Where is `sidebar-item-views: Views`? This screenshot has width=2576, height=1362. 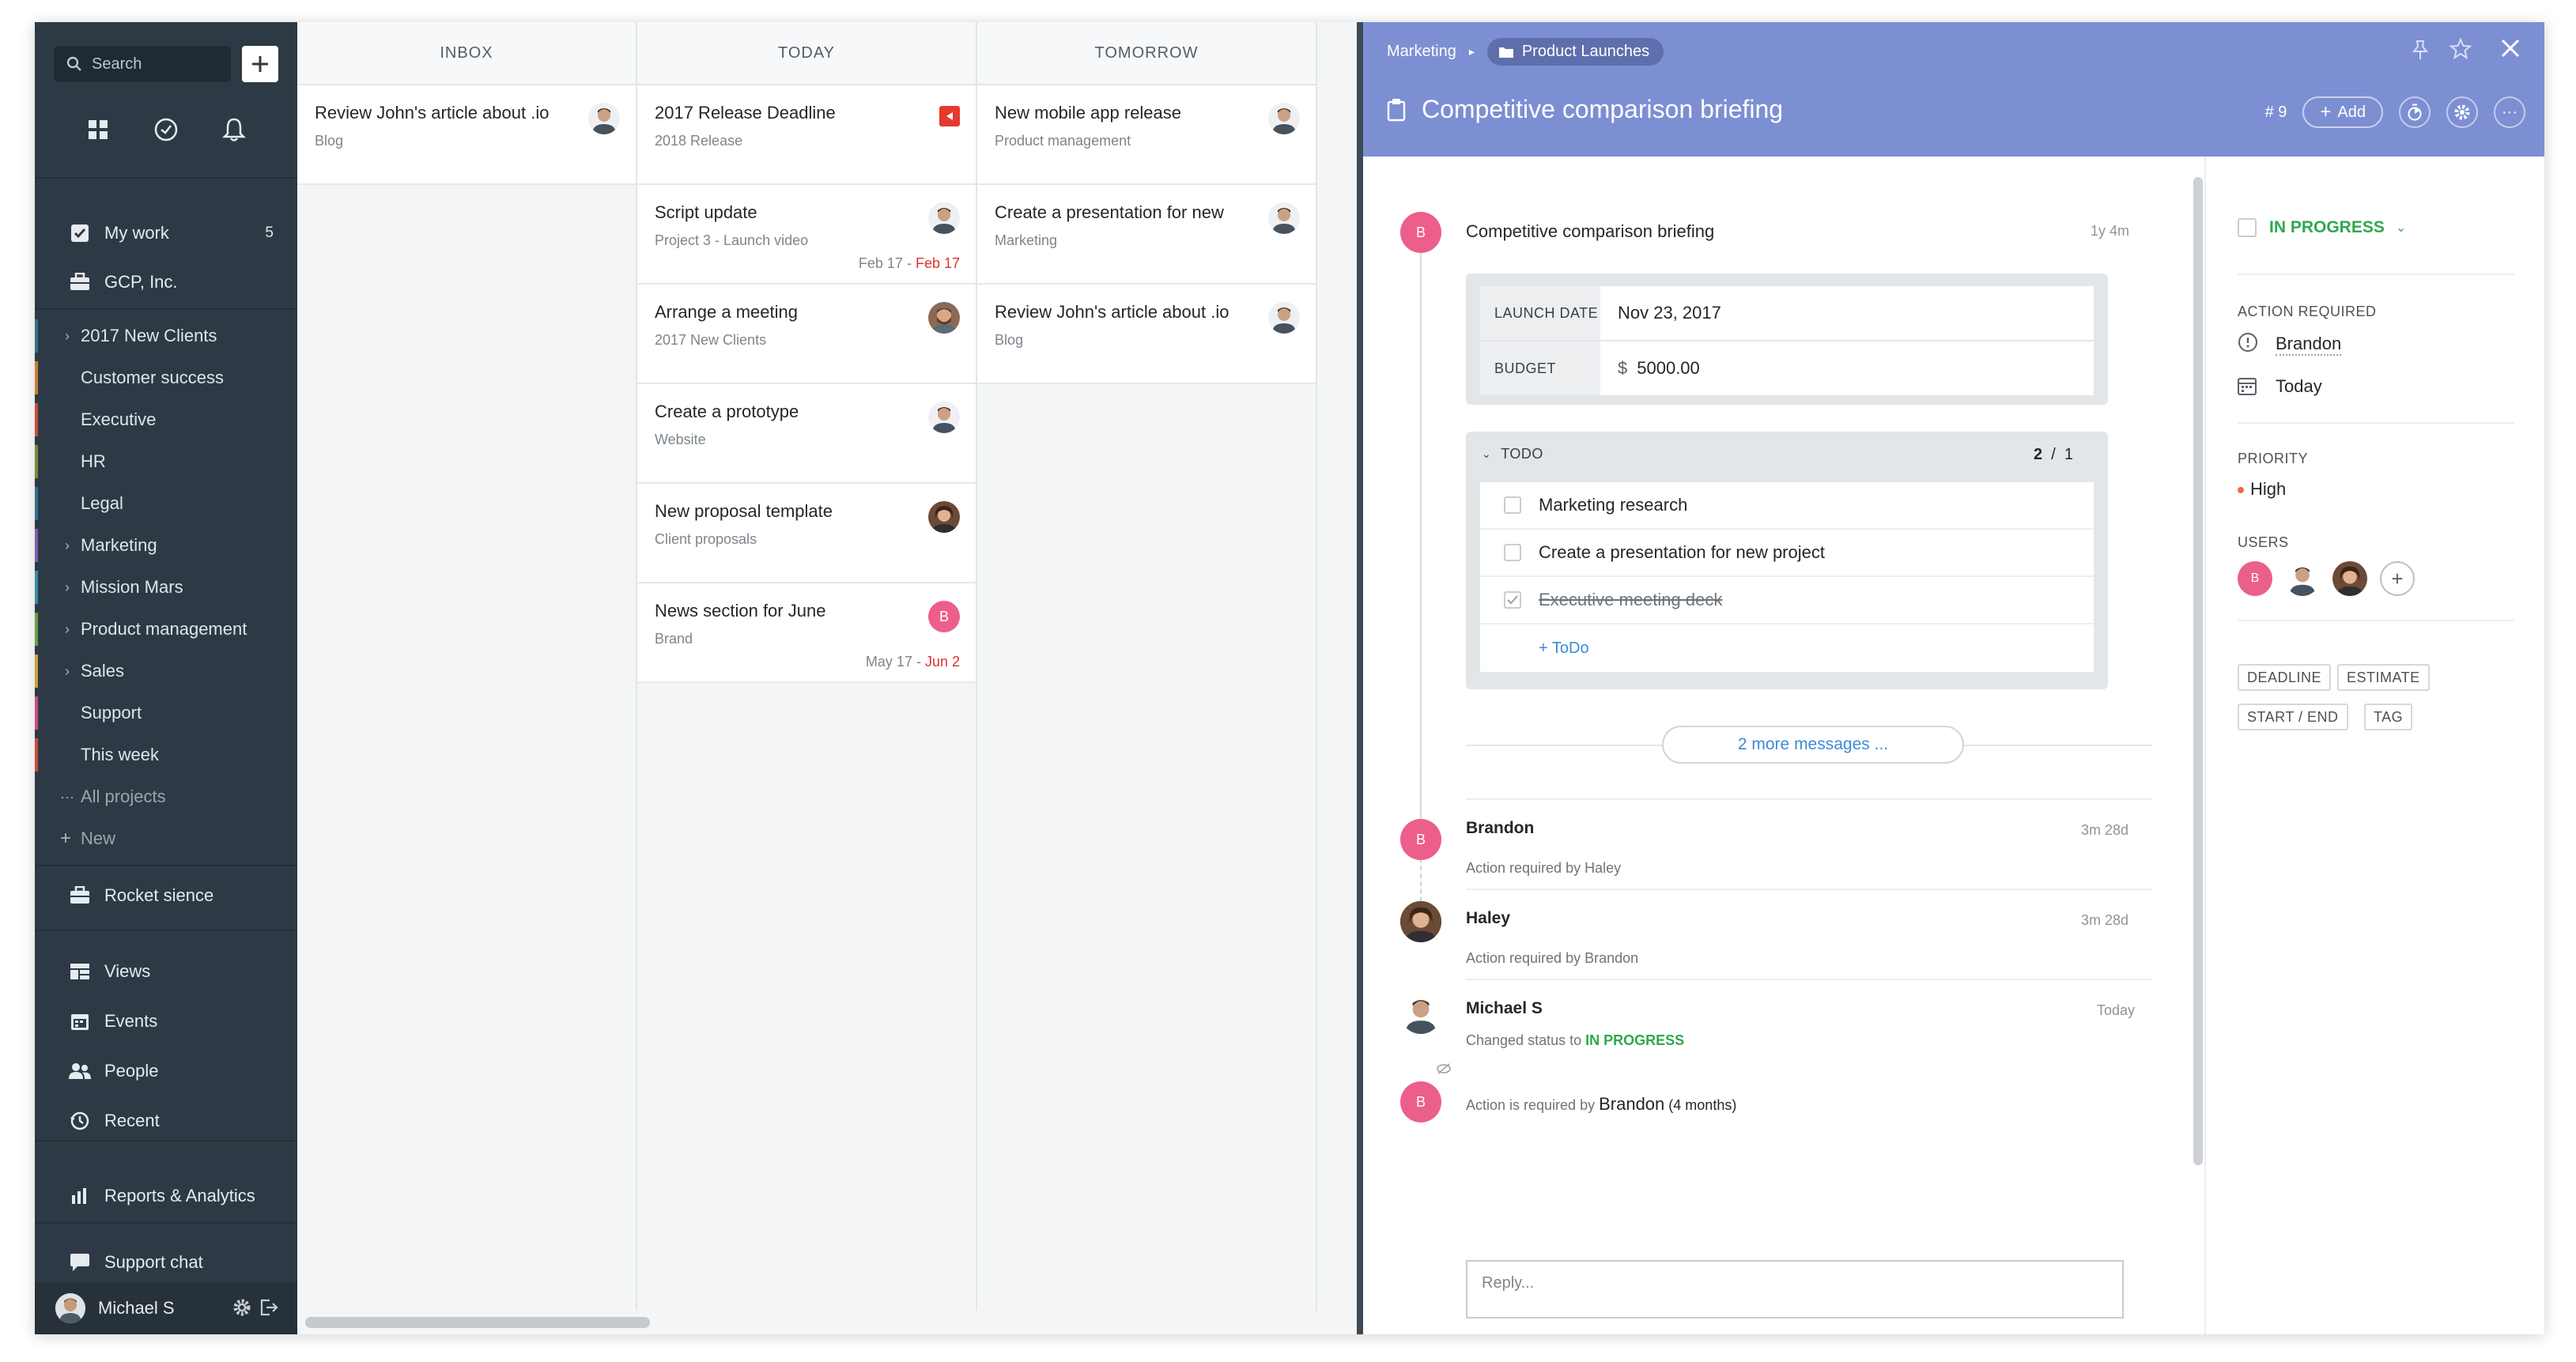 sidebar-item-views: Views is located at coordinates (166, 971).